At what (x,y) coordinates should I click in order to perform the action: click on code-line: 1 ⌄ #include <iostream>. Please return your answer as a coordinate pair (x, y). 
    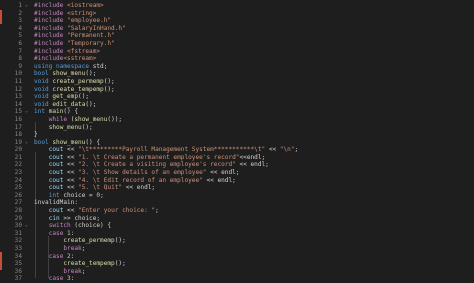
    Looking at the image, I should click on (237, 6).